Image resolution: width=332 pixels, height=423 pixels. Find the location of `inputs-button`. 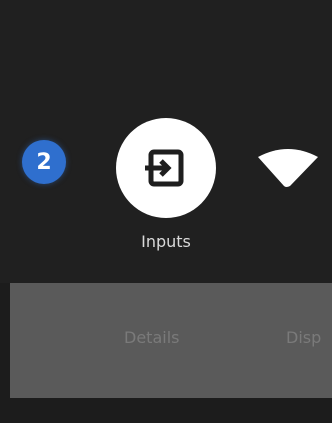

inputs-button is located at coordinates (166, 168).